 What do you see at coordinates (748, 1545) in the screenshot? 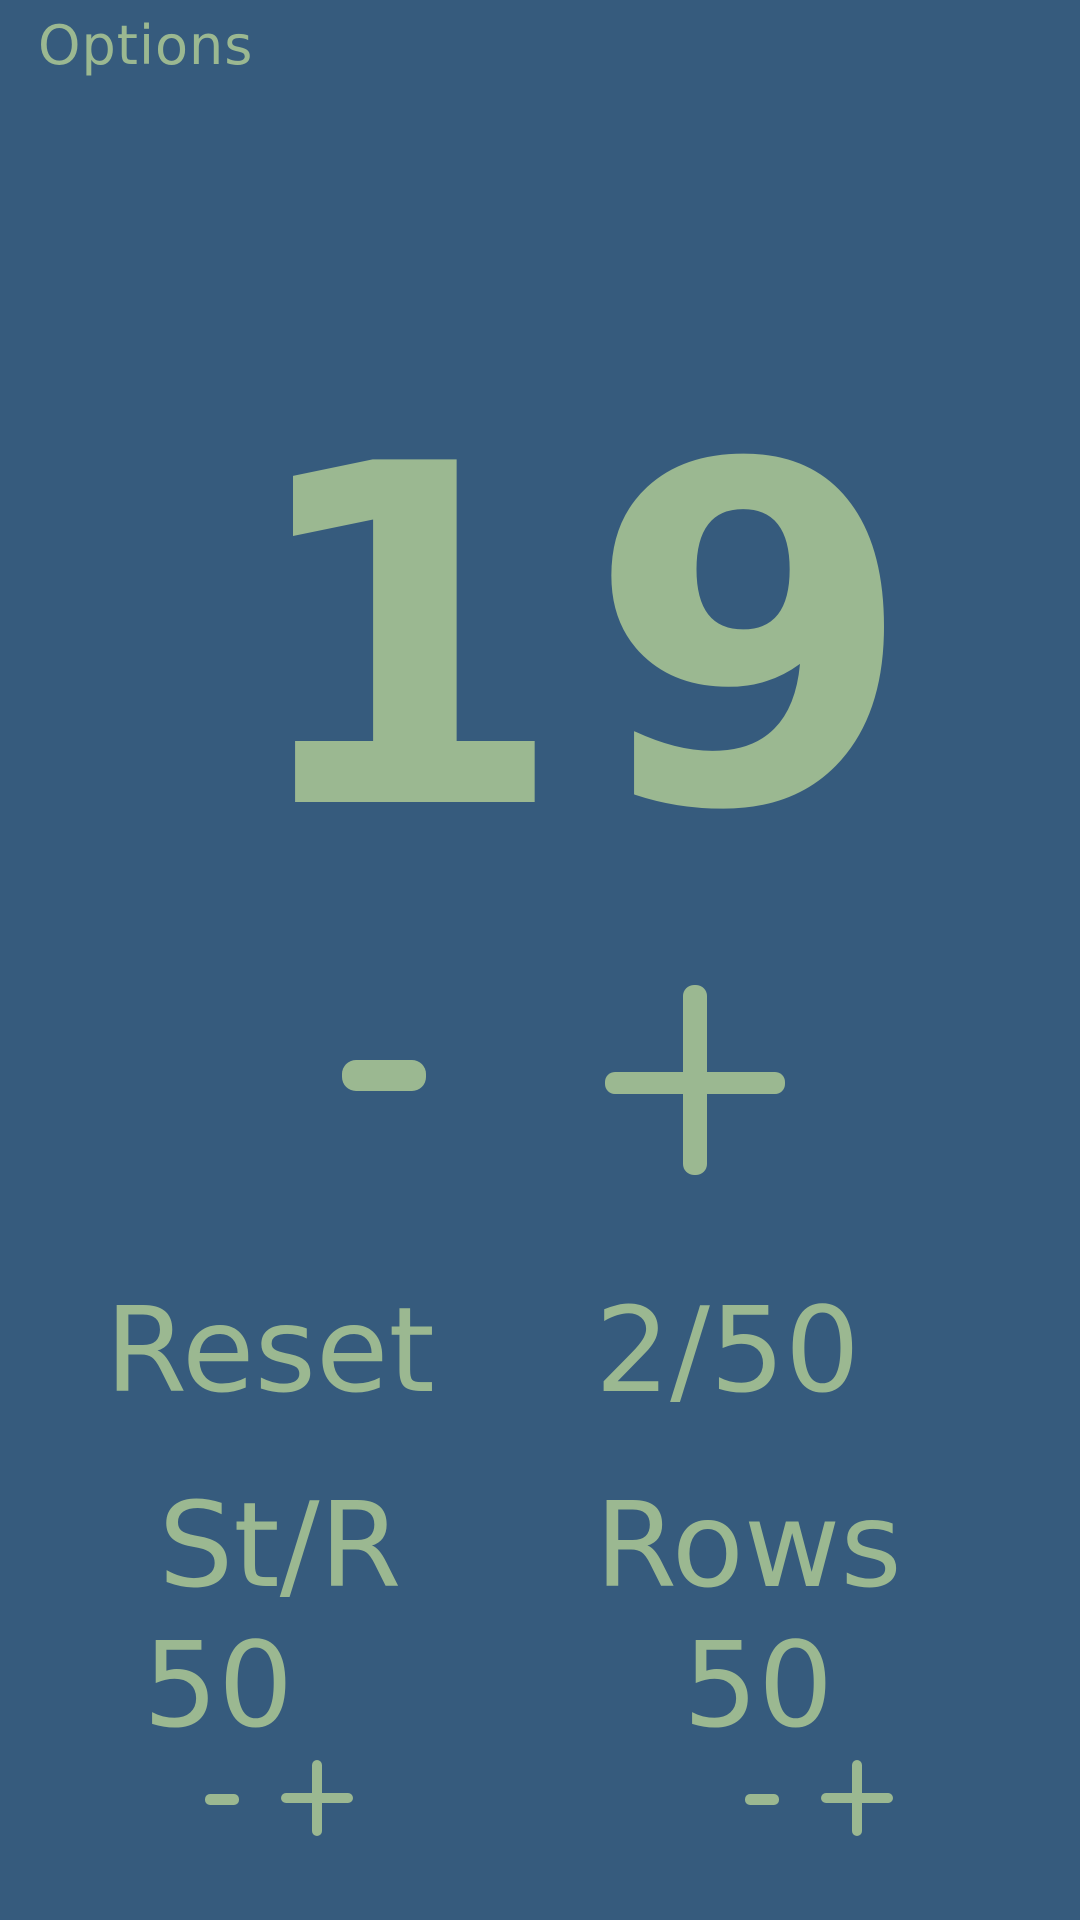
I see `rows-label: Rows` at bounding box center [748, 1545].